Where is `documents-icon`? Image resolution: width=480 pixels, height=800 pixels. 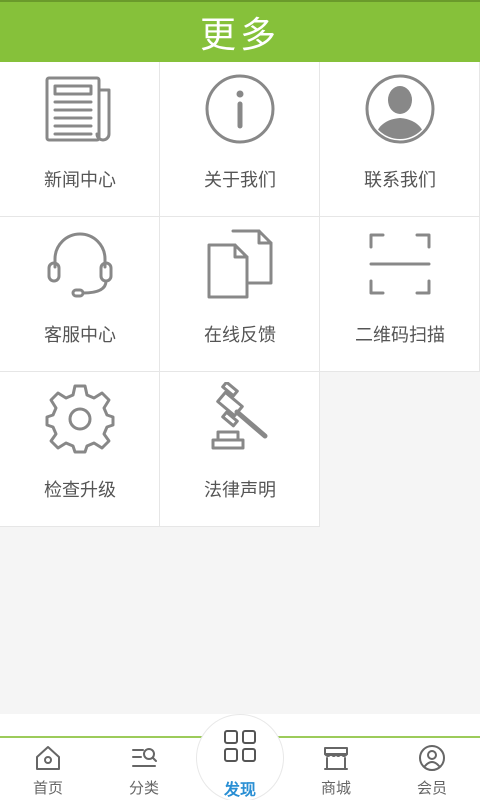 documents-icon is located at coordinates (240, 264).